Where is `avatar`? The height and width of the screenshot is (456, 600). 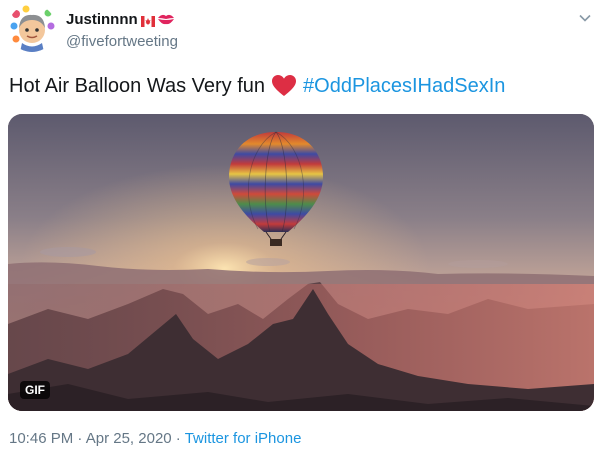 avatar is located at coordinates (32, 28).